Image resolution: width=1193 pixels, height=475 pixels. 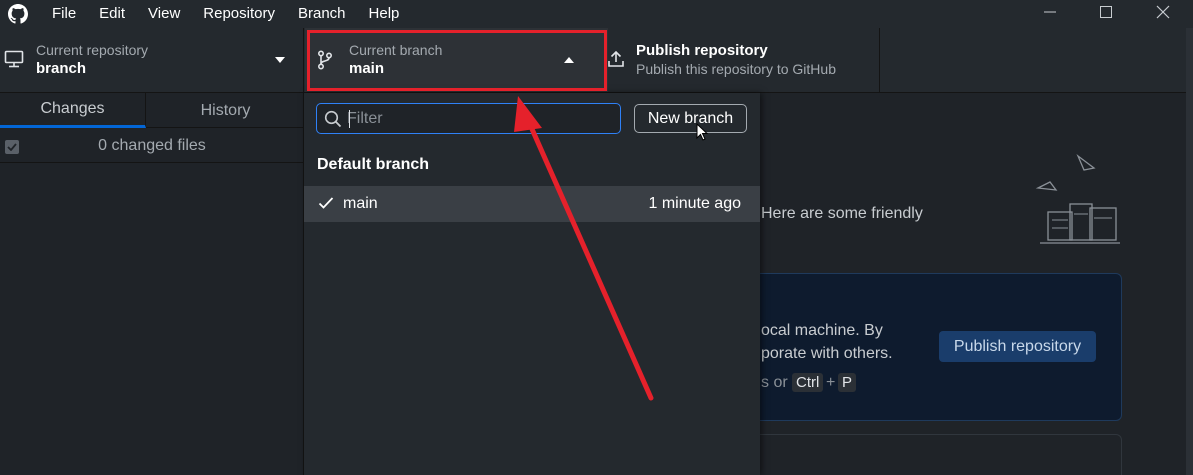 What do you see at coordinates (736, 69) in the screenshot?
I see `publish-subtitle: Publish this repository to GitHub` at bounding box center [736, 69].